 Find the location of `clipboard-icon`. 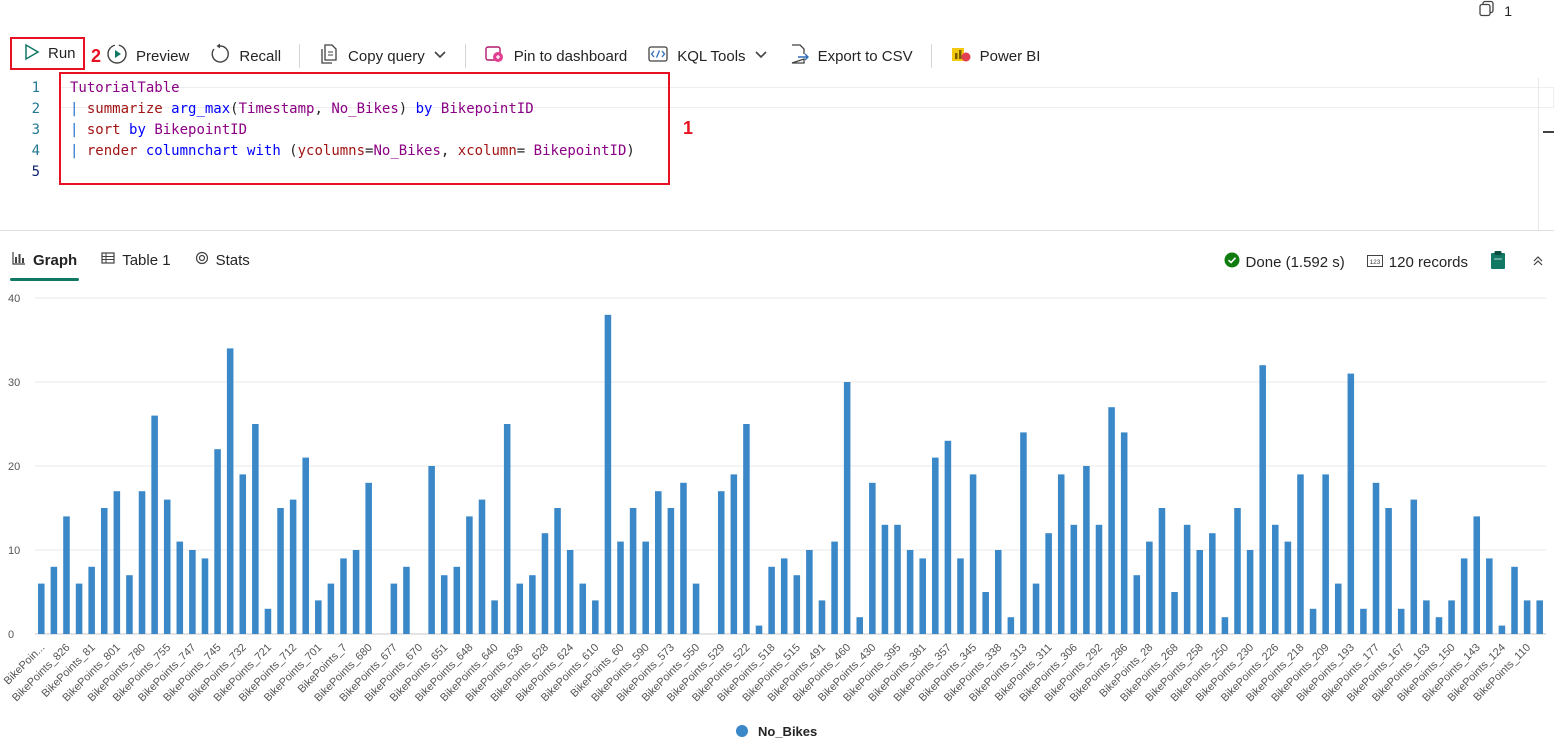

clipboard-icon is located at coordinates (1498, 262).